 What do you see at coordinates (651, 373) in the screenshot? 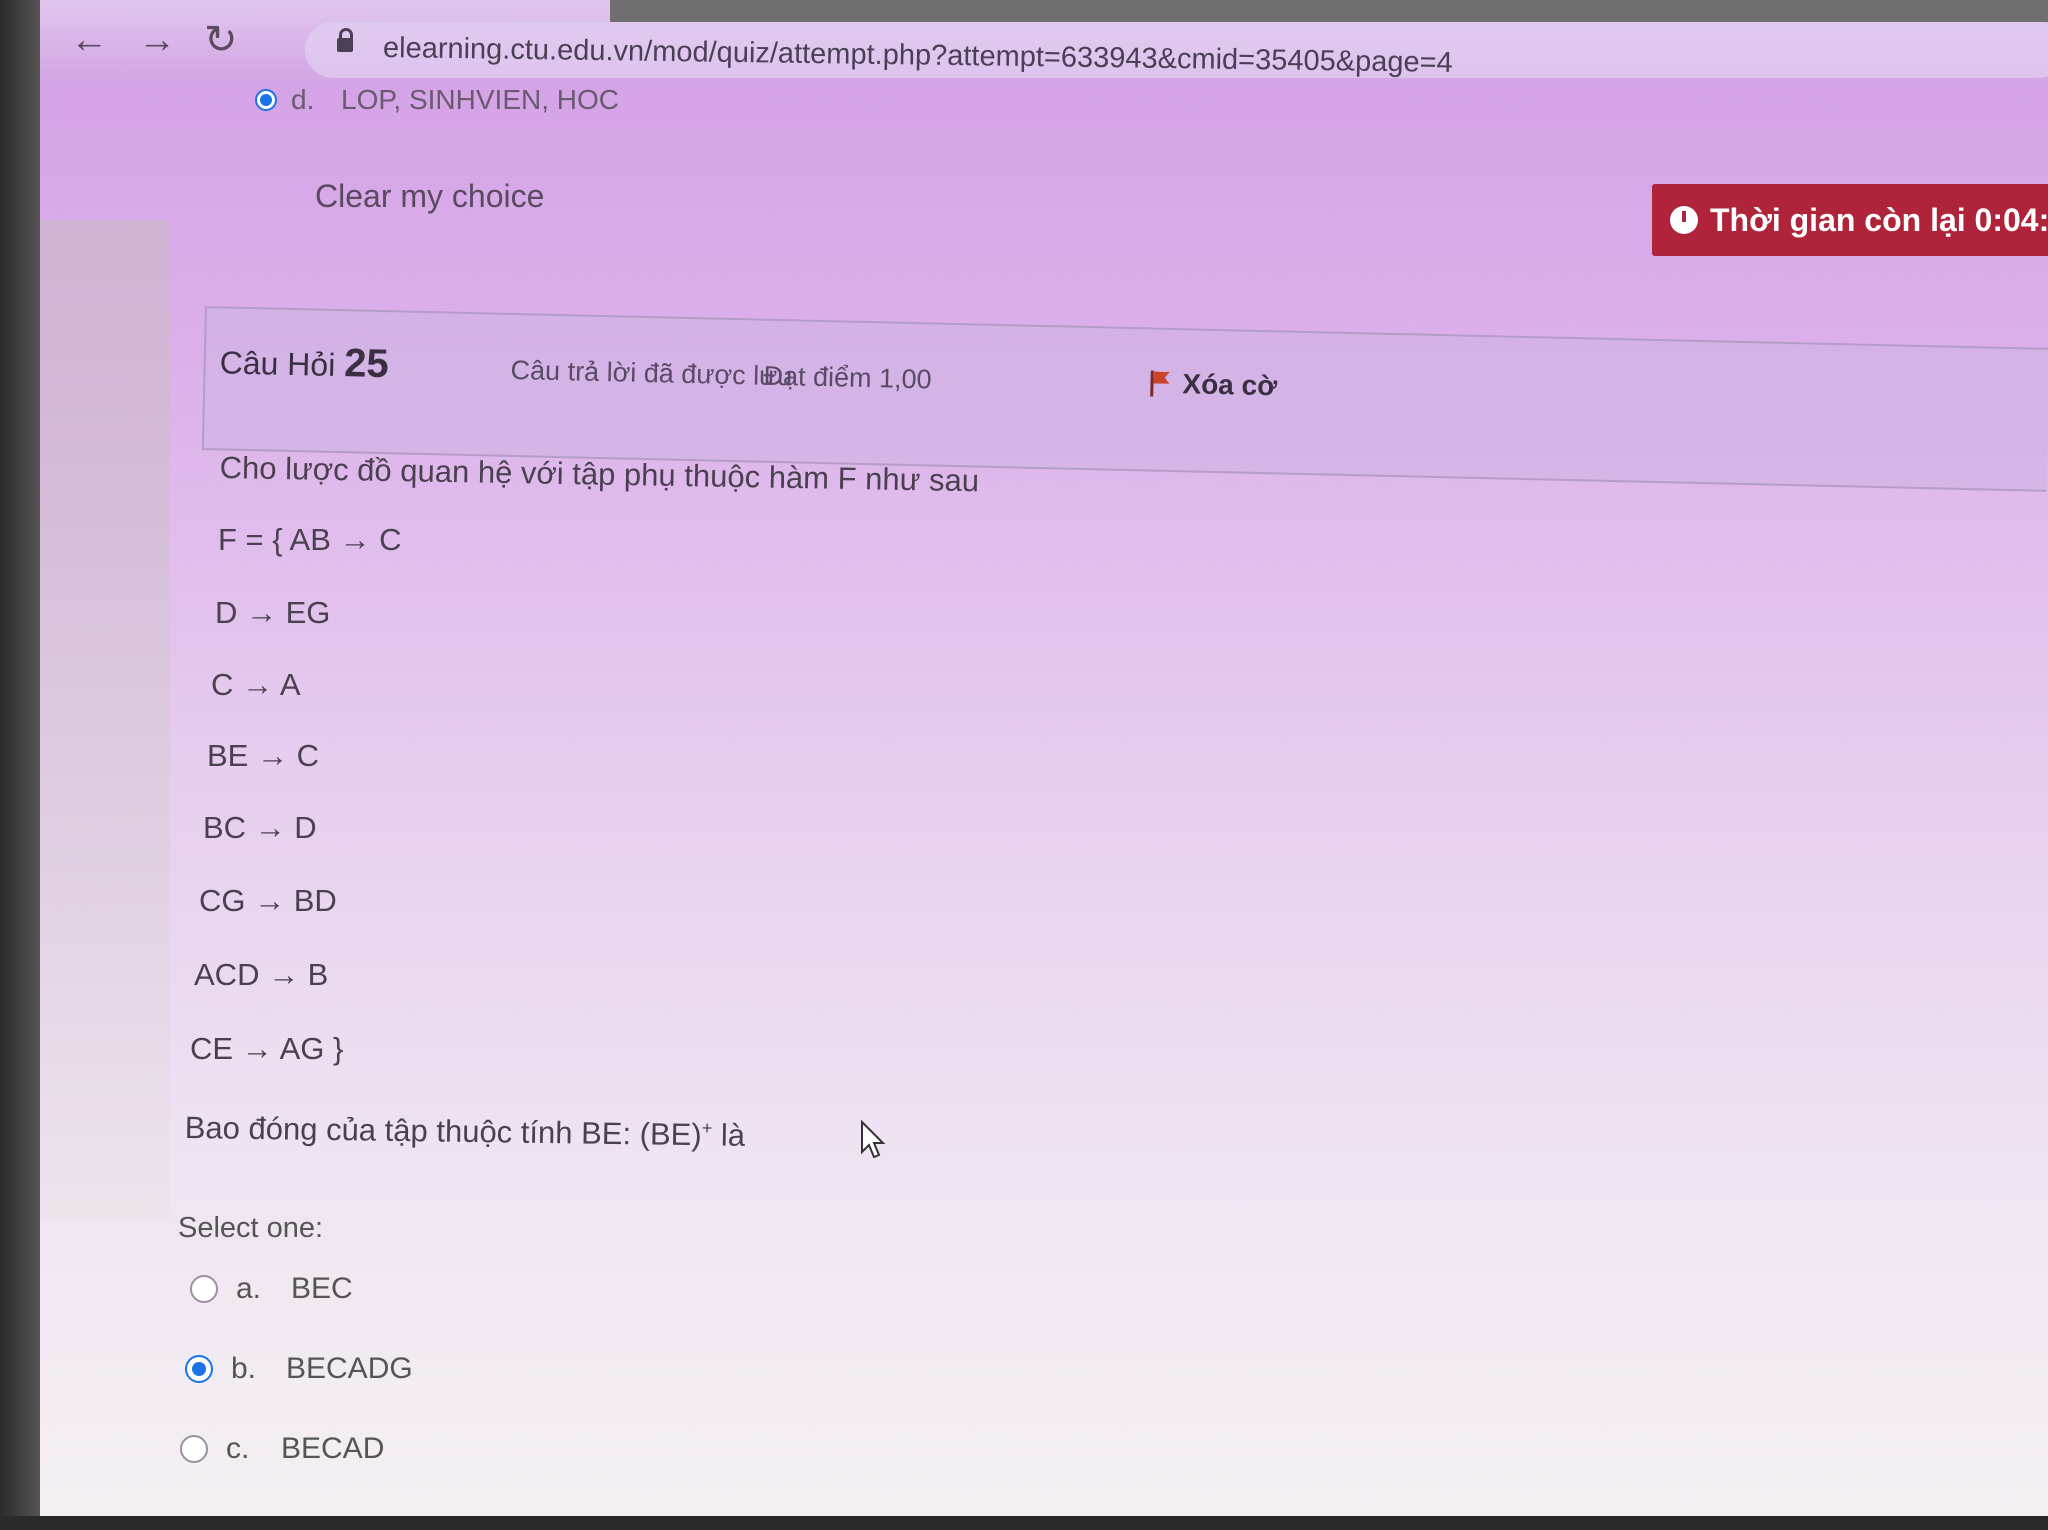
I see `question-status: Câu trả lời đã được lưu` at bounding box center [651, 373].